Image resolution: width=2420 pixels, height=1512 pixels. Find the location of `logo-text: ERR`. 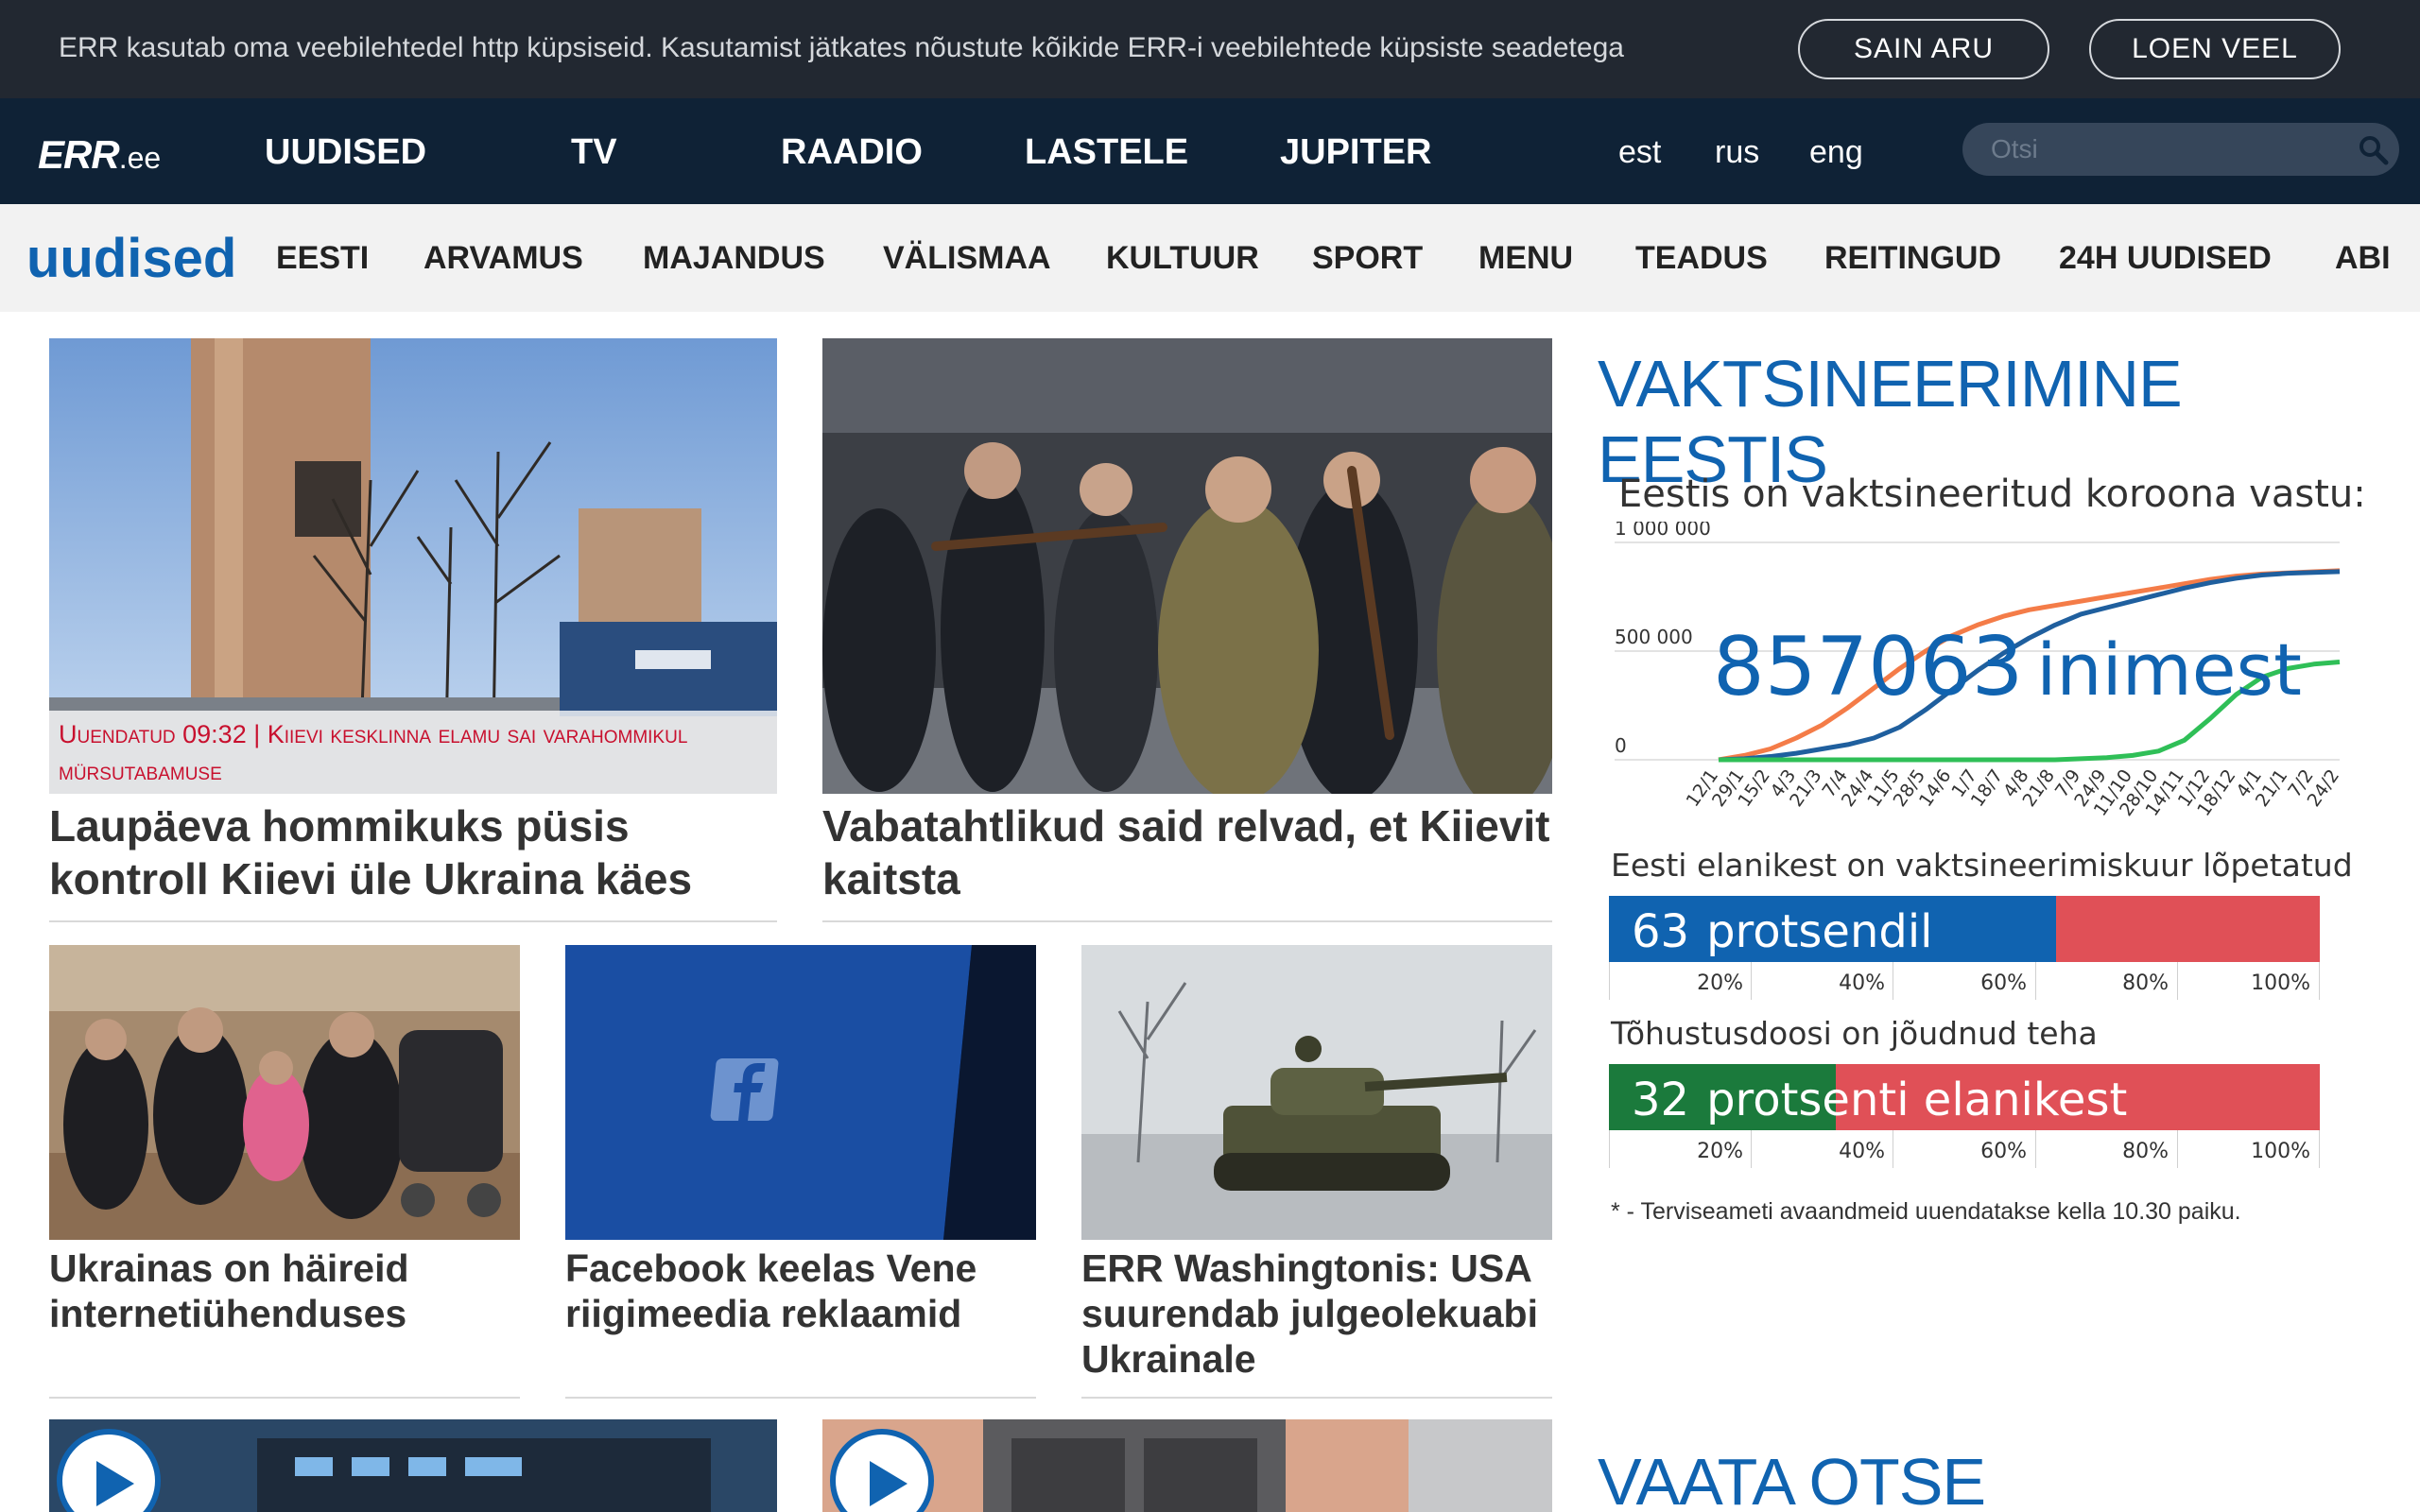

logo-text: ERR is located at coordinates (79, 154).